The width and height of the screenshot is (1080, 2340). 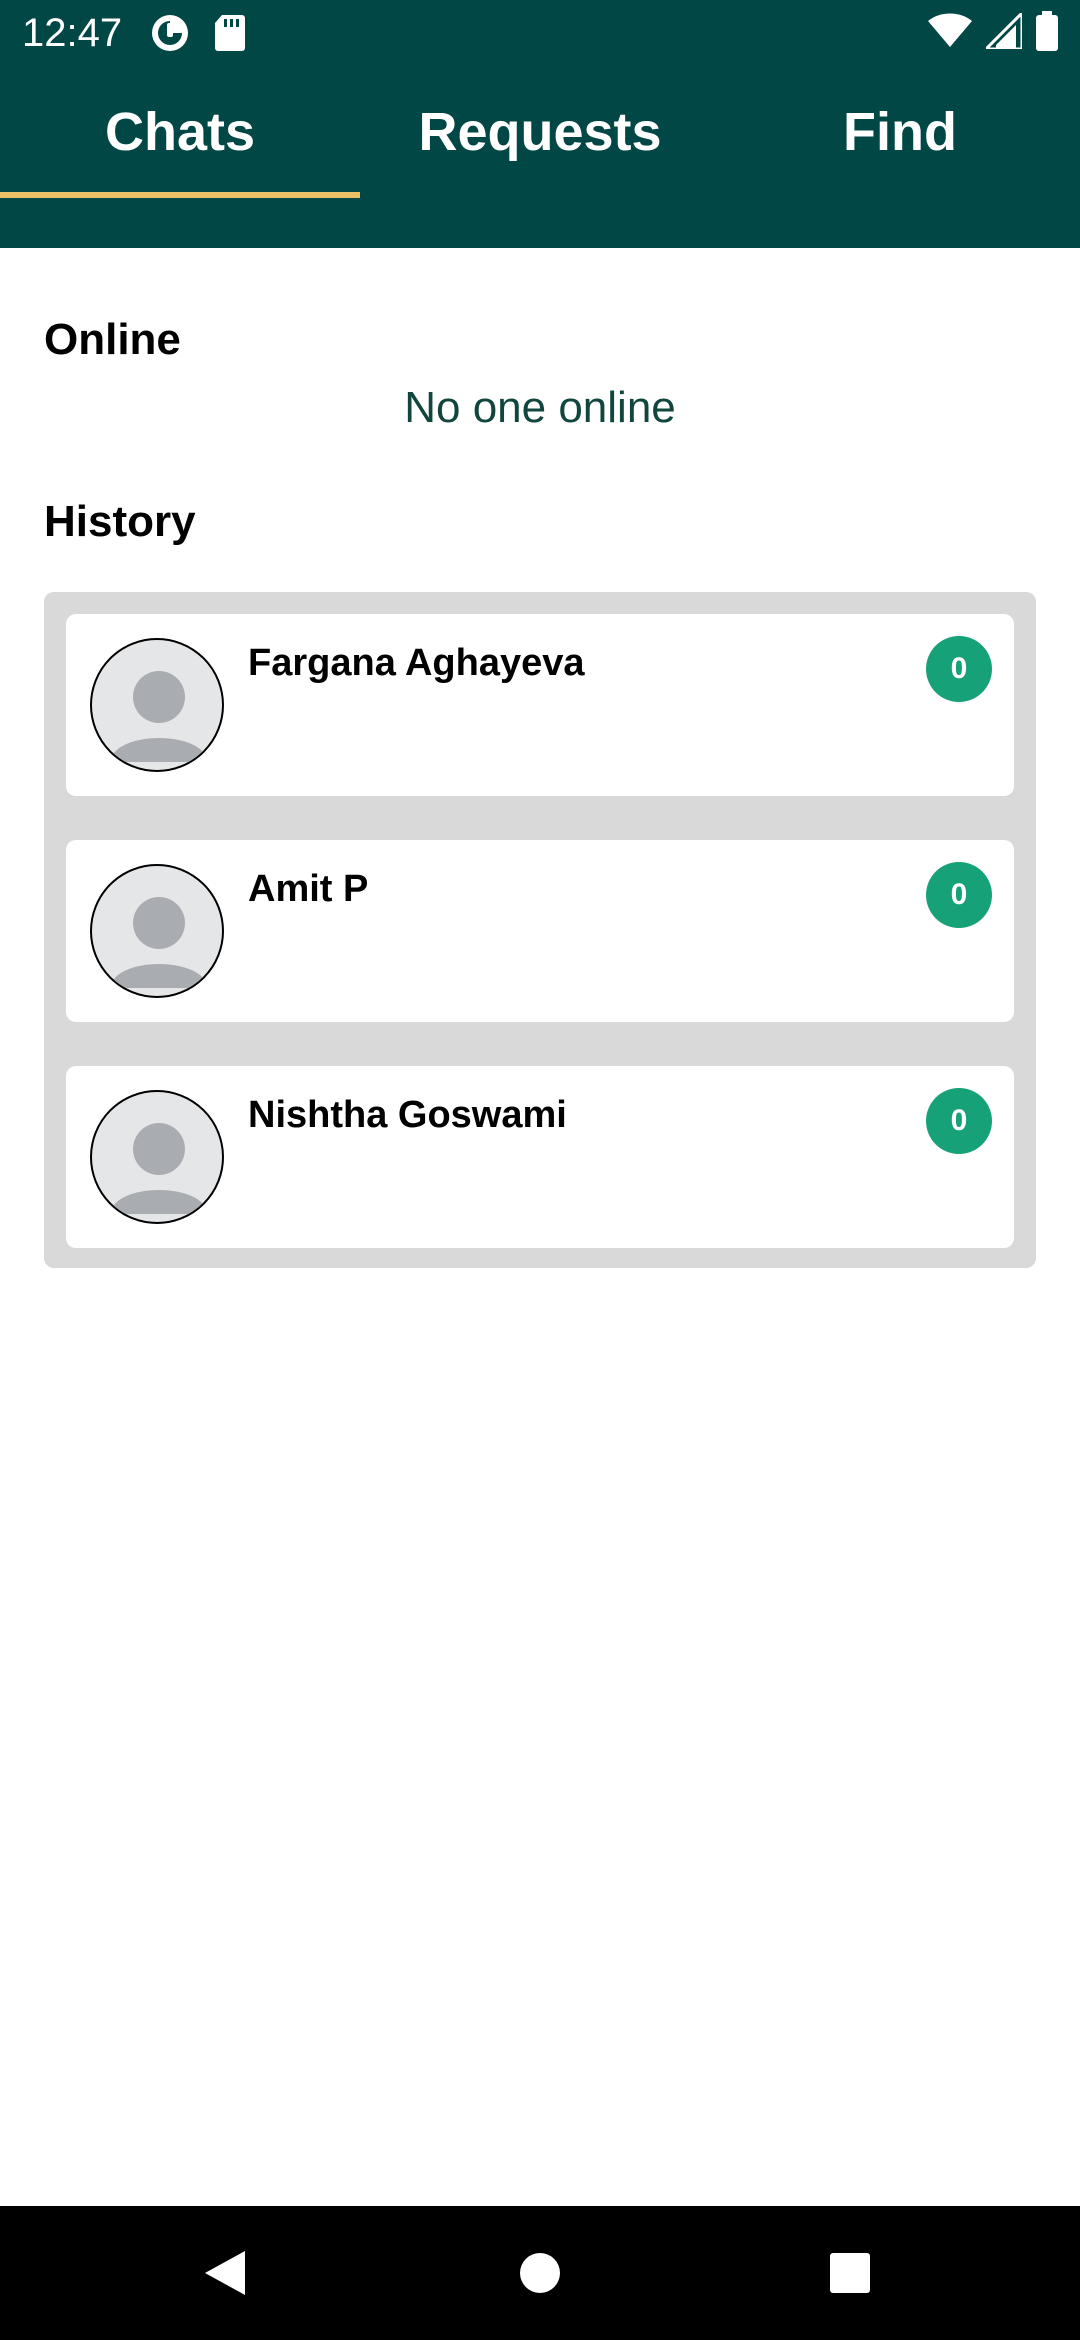 I want to click on battery-icon, so click(x=1047, y=33).